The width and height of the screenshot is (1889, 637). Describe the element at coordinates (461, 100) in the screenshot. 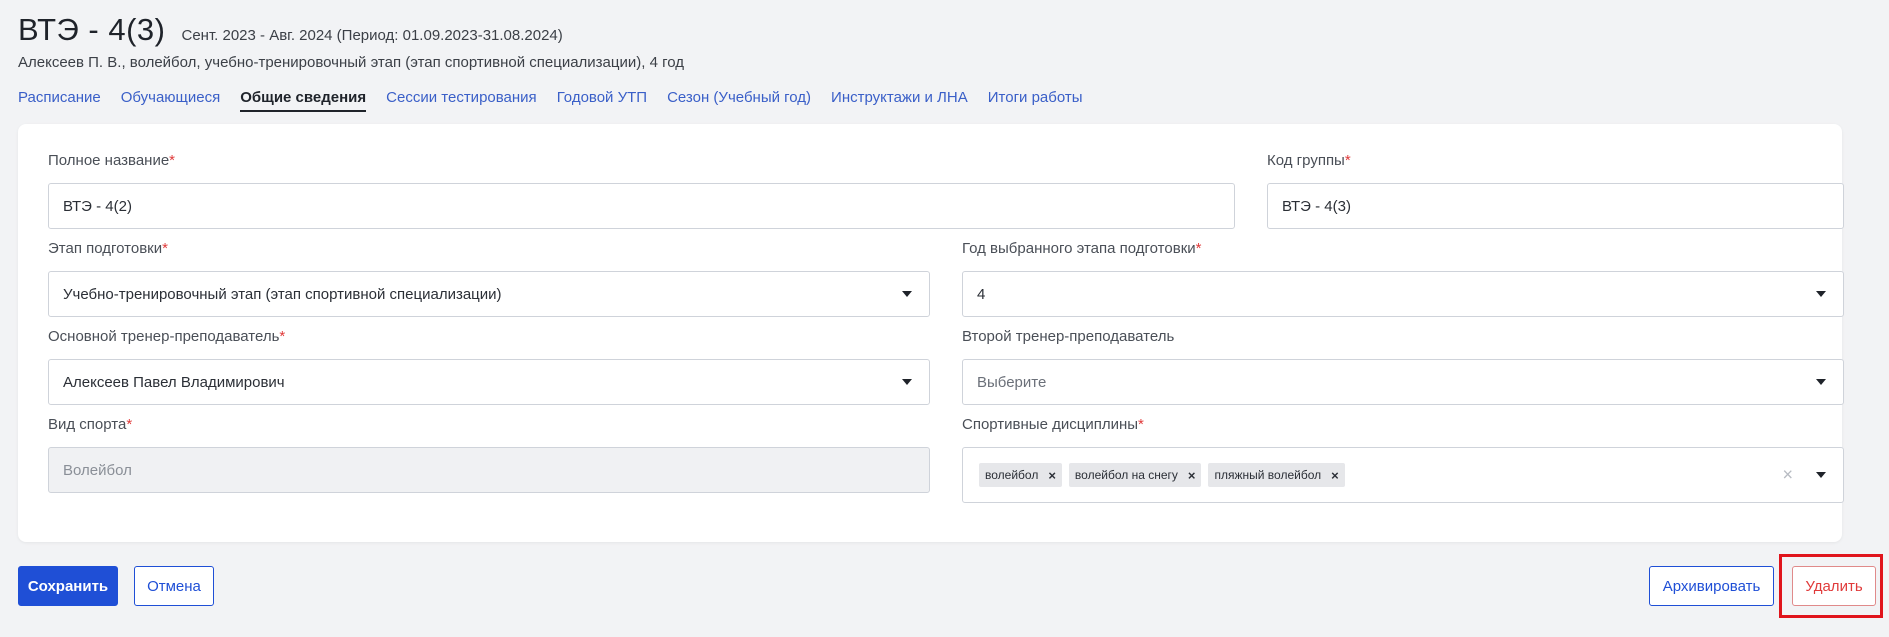

I see `tab-testing-sessions: Сессии тестирования` at that location.